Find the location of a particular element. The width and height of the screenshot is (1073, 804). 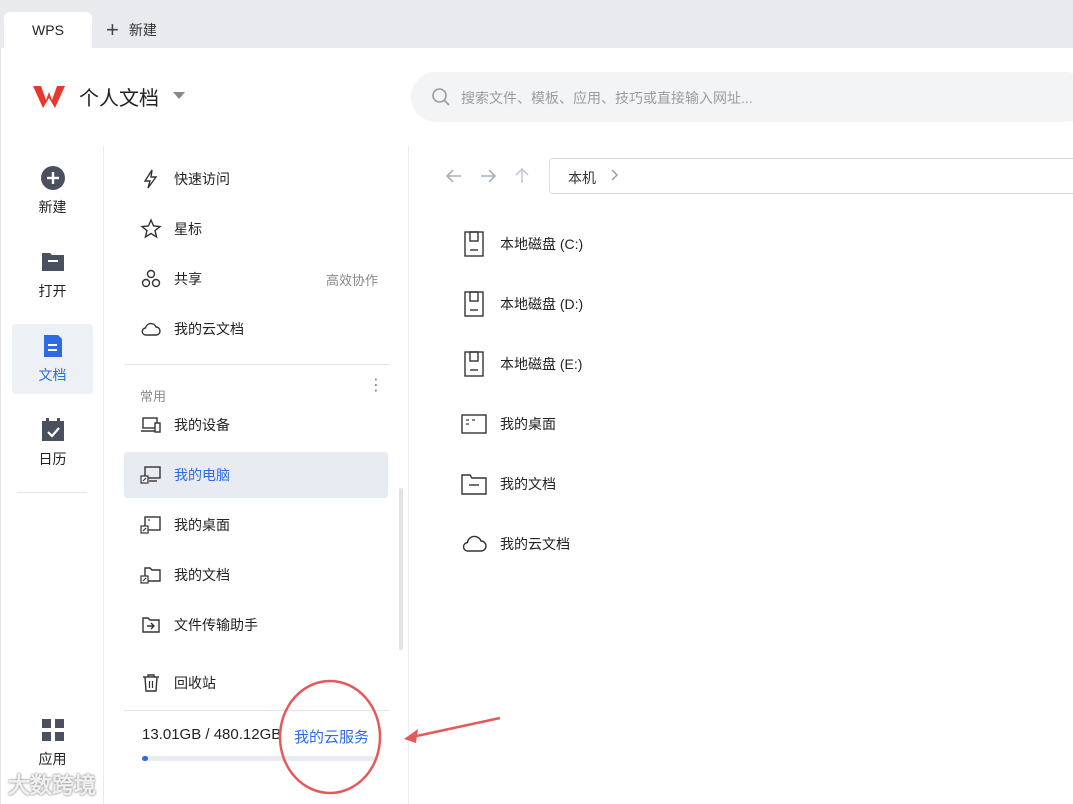

panel-scrollbar is located at coordinates (401, 569).